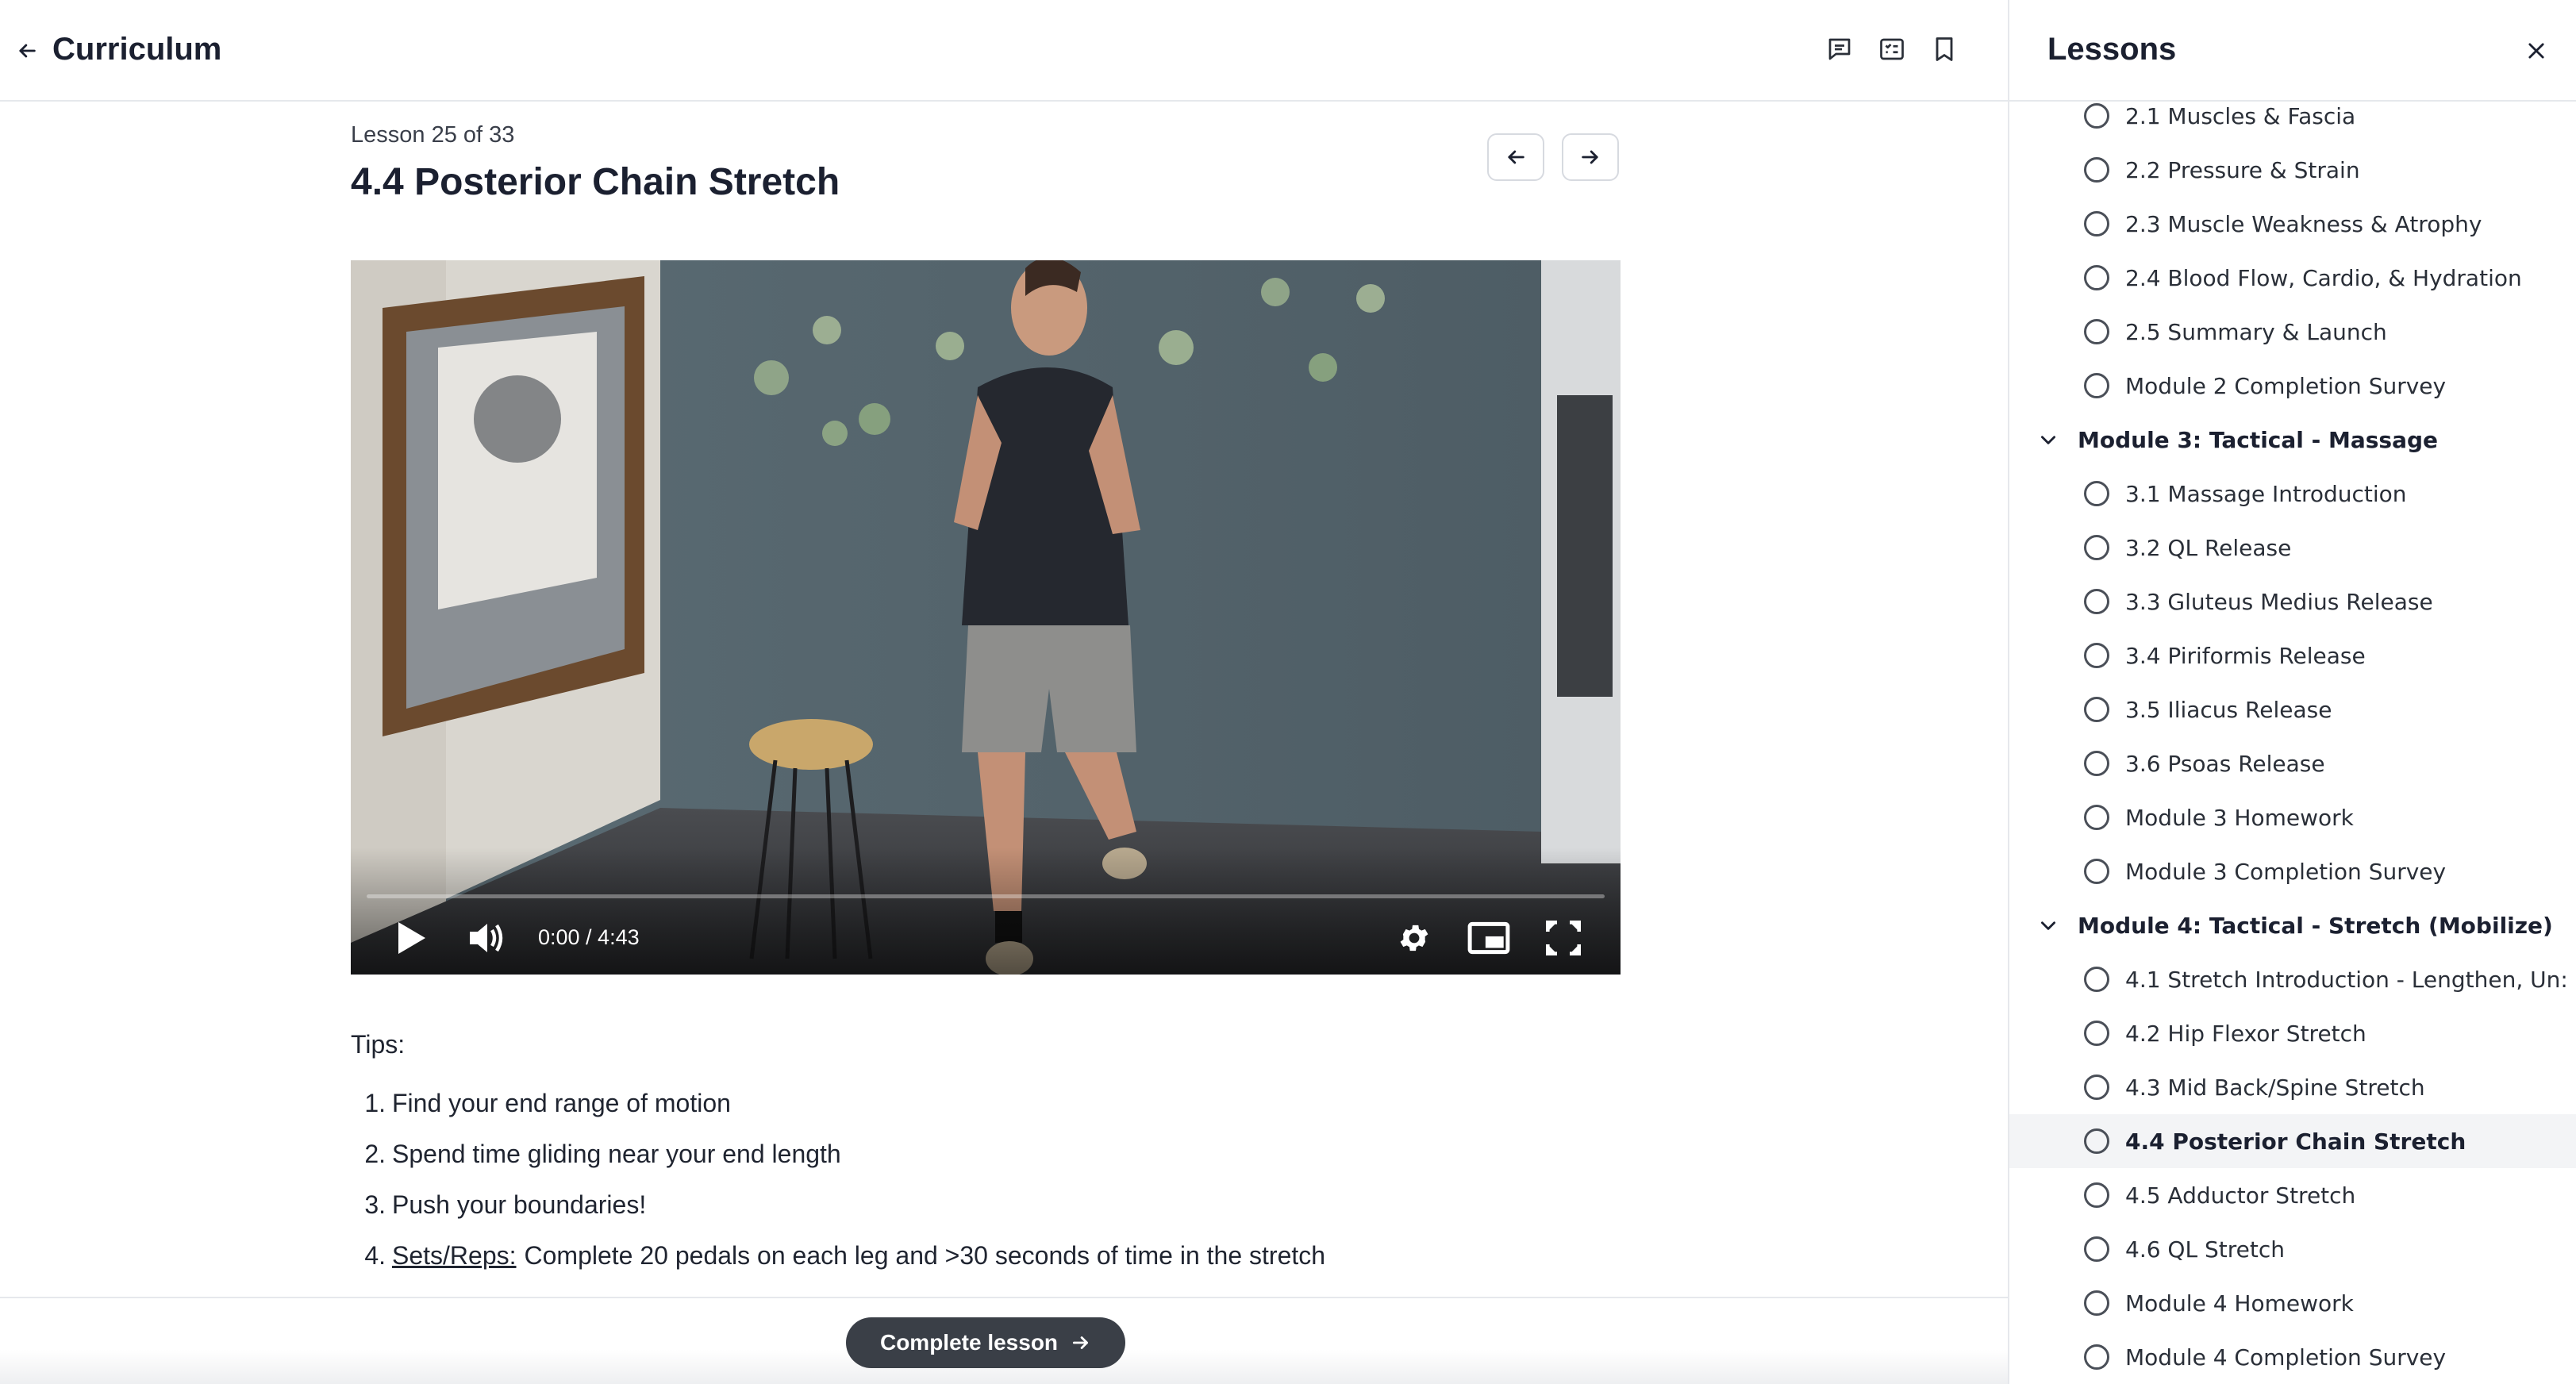  Describe the element at coordinates (1025, 1112) in the screenshot. I see `list-item: 1. Find your end range of motion` at that location.